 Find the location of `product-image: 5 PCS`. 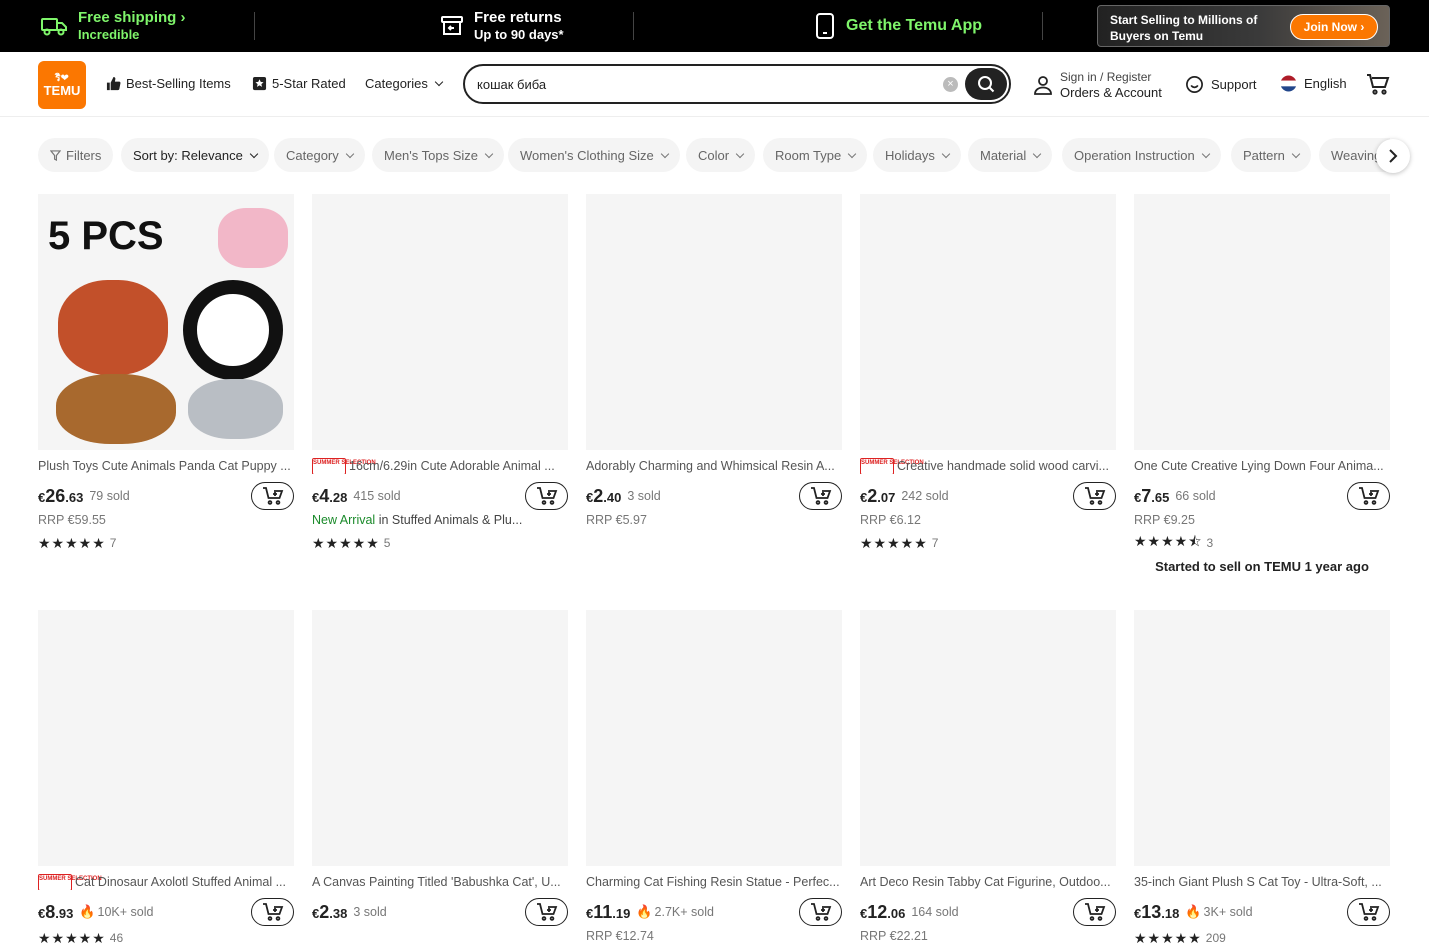

product-image: 5 PCS is located at coordinates (166, 322).